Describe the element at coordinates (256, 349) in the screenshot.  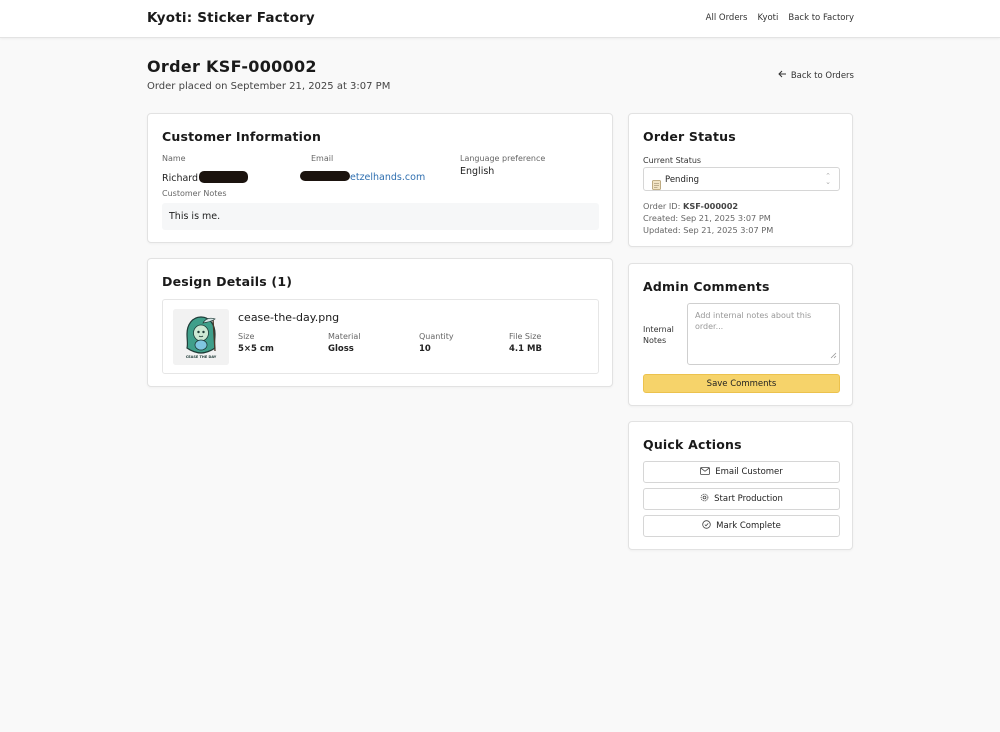
I see `size-value: 5×5 cm` at that location.